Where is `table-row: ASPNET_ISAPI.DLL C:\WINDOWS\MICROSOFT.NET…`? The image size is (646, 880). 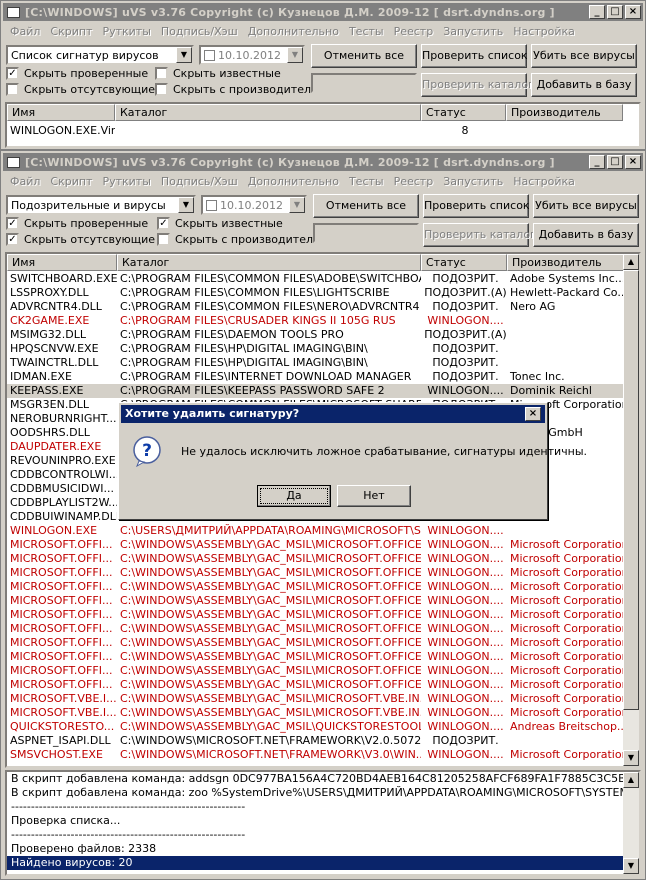 table-row: ASPNET_ISAPI.DLL C:\WINDOWS\MICROSOFT.NET… is located at coordinates (316, 741).